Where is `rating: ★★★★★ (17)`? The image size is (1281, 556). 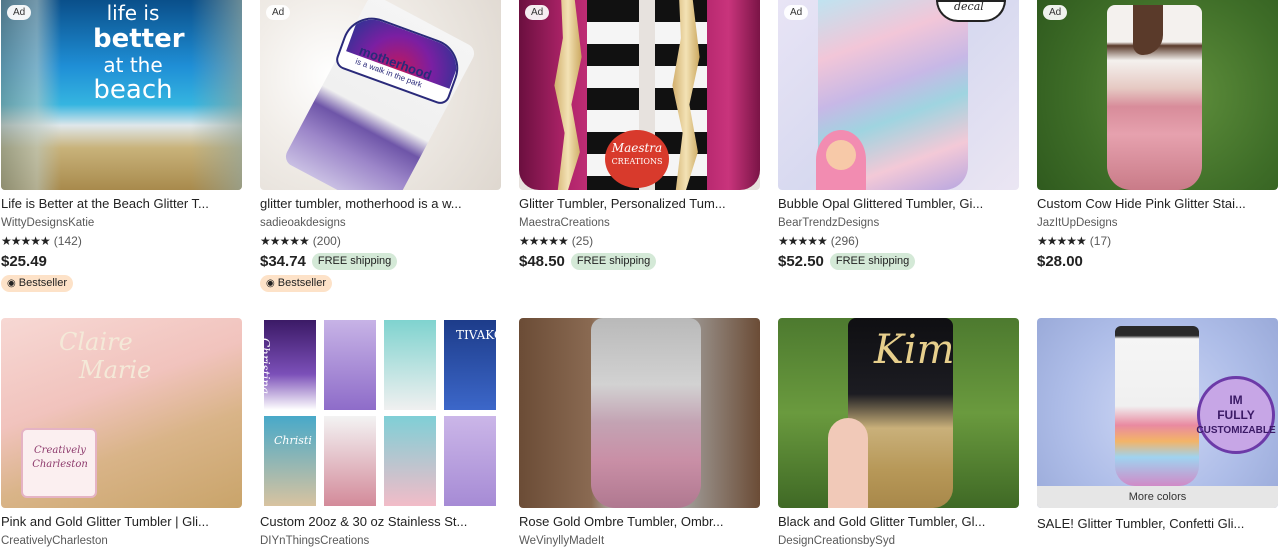 rating: ★★★★★ (17) is located at coordinates (1157, 241).